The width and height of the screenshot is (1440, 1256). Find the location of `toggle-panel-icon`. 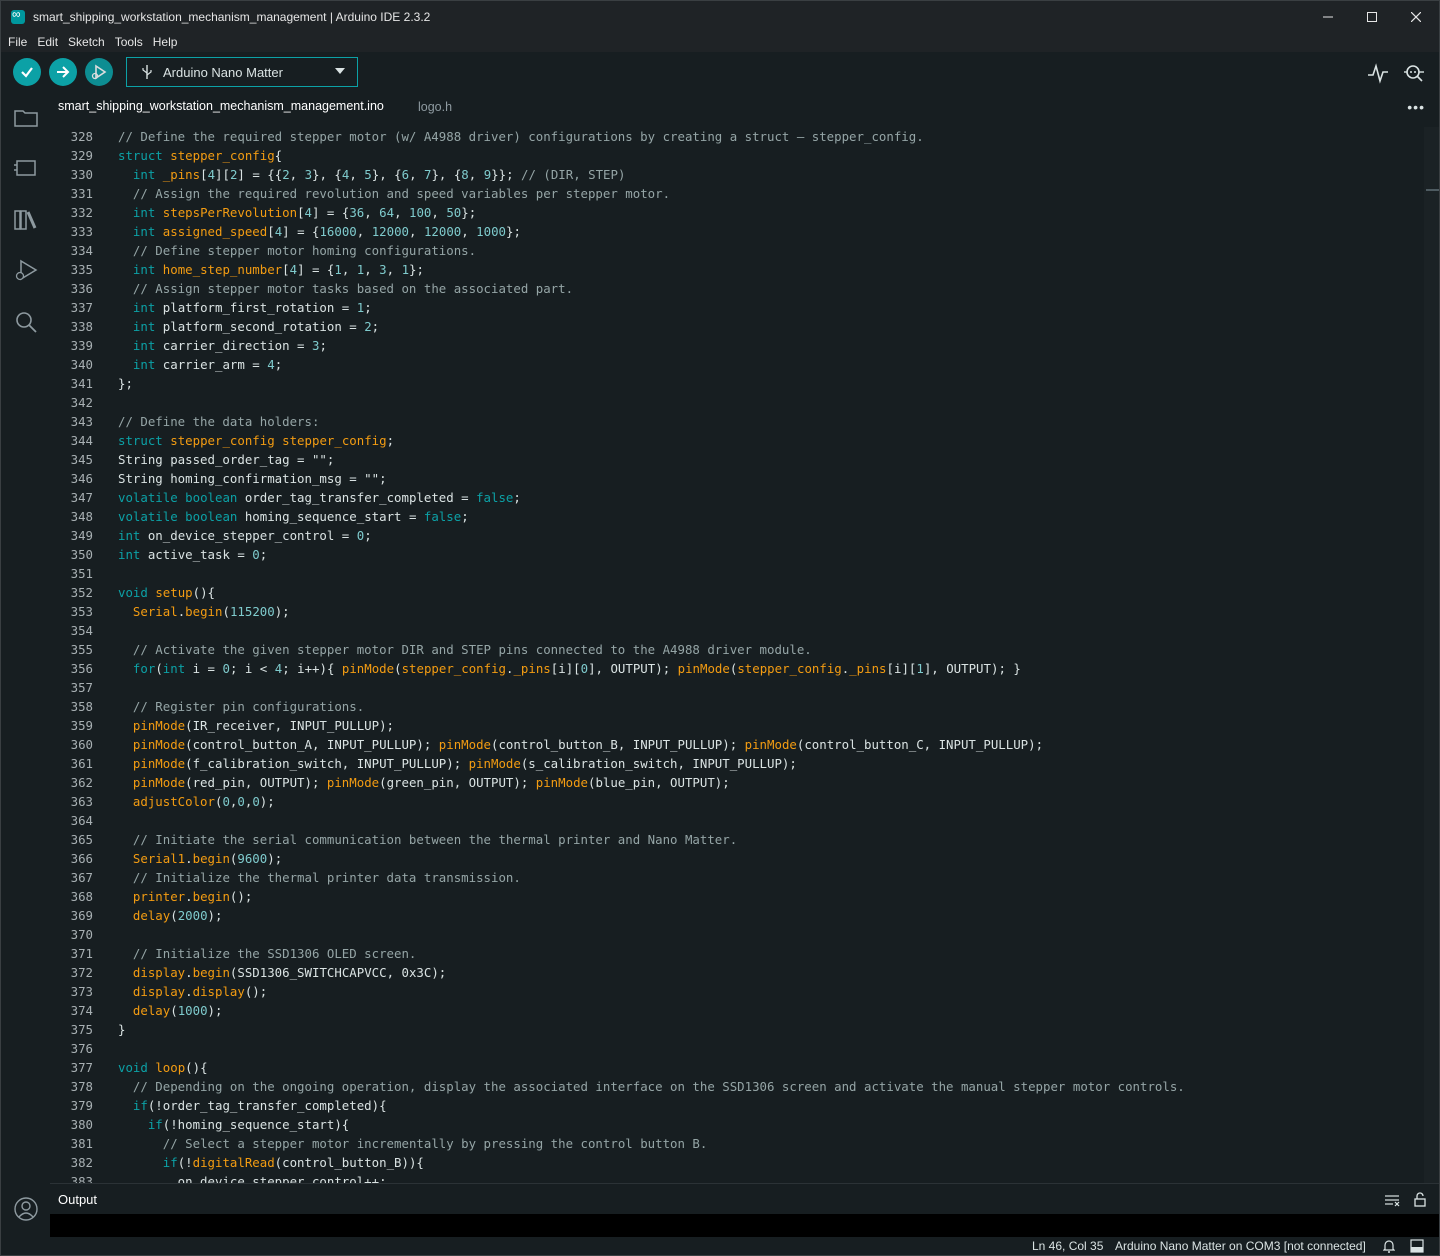

toggle-panel-icon is located at coordinates (1417, 1246).